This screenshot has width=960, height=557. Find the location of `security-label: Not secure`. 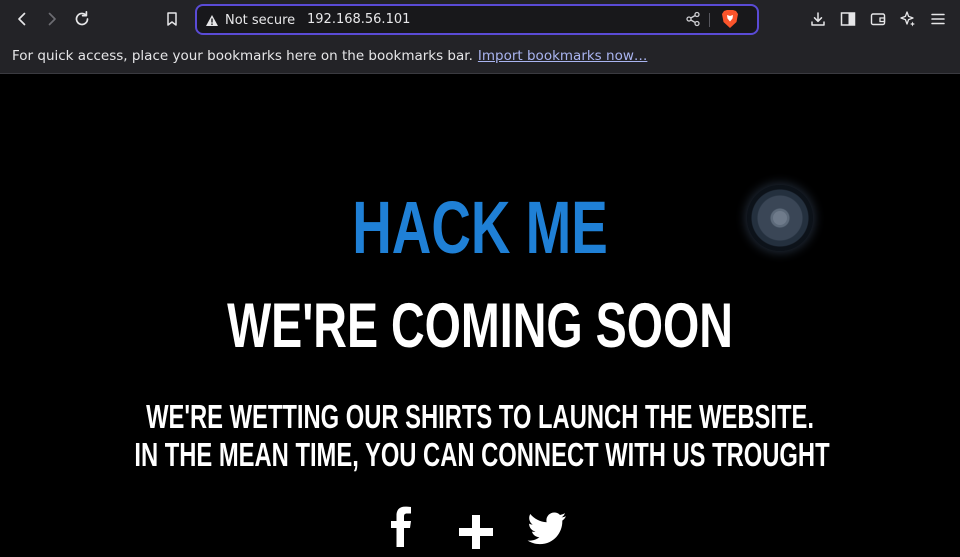

security-label: Not secure is located at coordinates (260, 20).